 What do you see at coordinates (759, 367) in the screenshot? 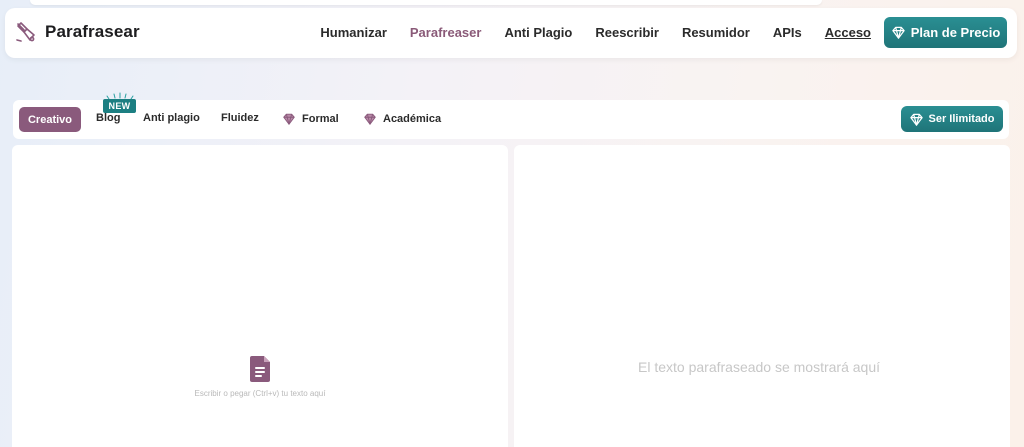
I see `output-placeholder: El texto parafraseado se mostrará aquí` at bounding box center [759, 367].